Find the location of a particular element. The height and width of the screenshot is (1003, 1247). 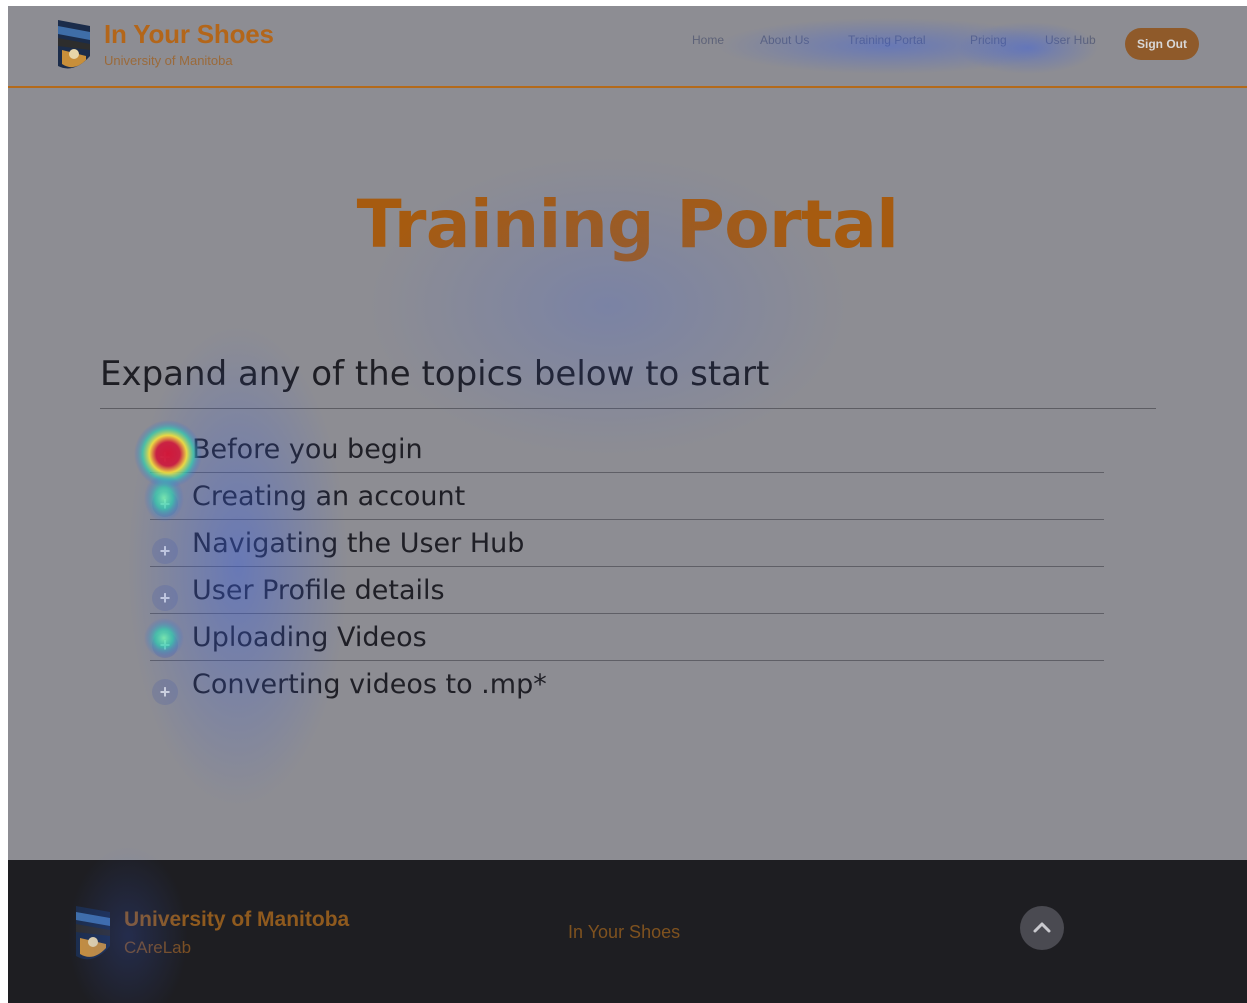

nav-pricing: Pricing is located at coordinates (988, 43).